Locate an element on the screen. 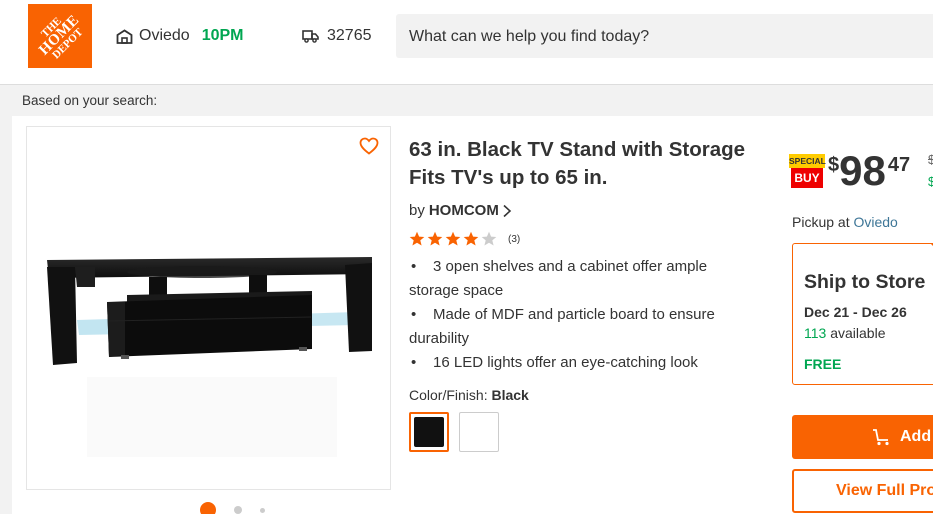  by-label: by is located at coordinates (417, 210).